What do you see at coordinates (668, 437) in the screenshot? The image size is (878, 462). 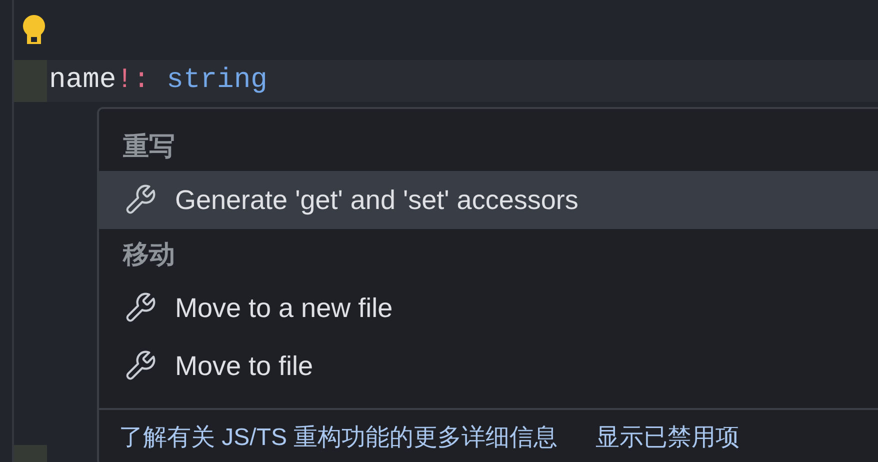 I see `footer-link: 显示已禁用项` at bounding box center [668, 437].